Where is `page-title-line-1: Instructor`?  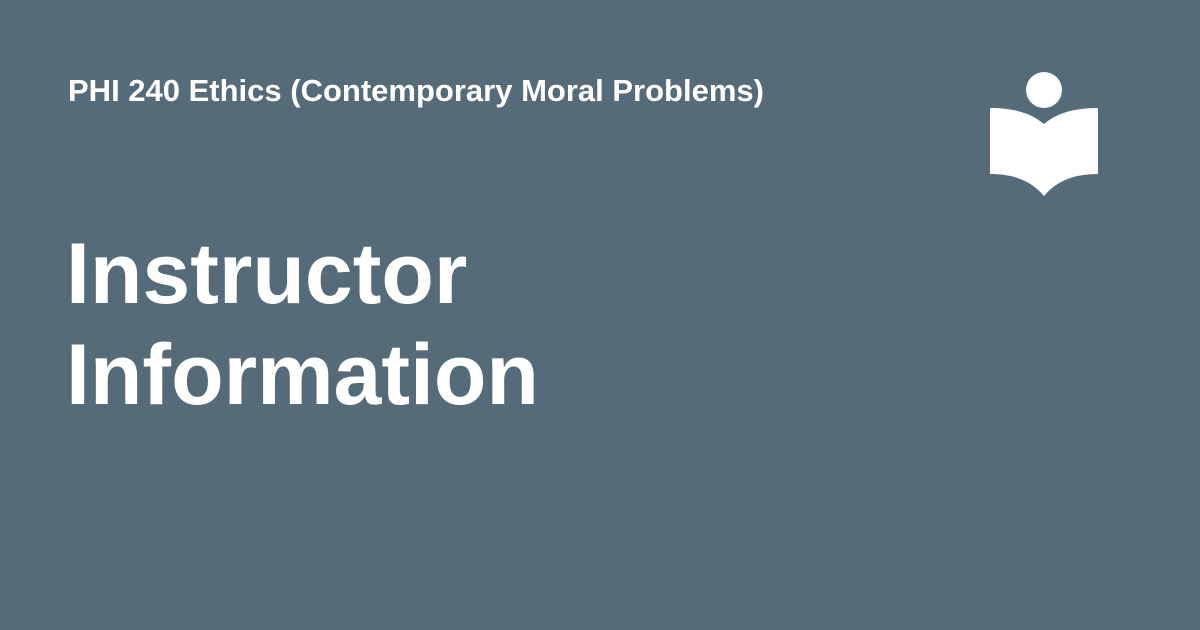
page-title-line-1: Instructor is located at coordinates (267, 273).